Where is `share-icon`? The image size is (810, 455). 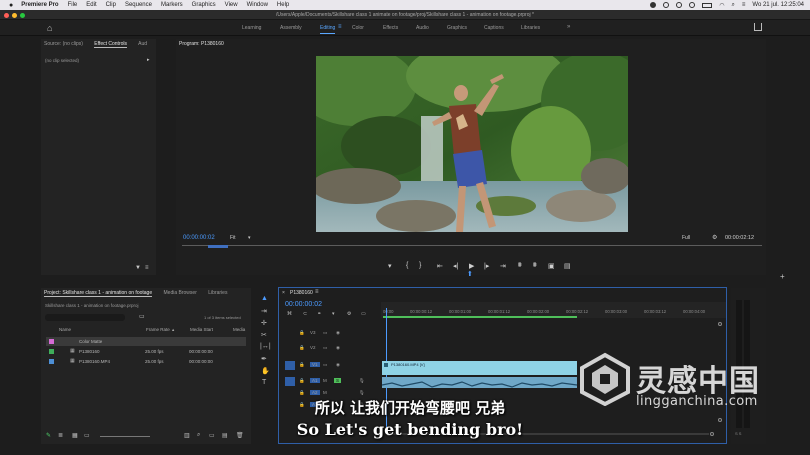 share-icon is located at coordinates (758, 27).